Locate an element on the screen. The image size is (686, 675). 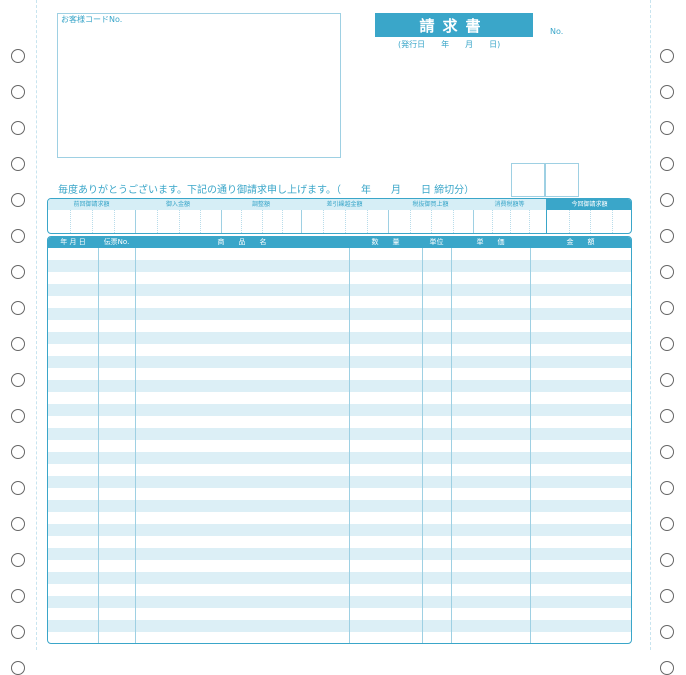
summary-cell: 税抜御買上額 is located at coordinates (431, 216).